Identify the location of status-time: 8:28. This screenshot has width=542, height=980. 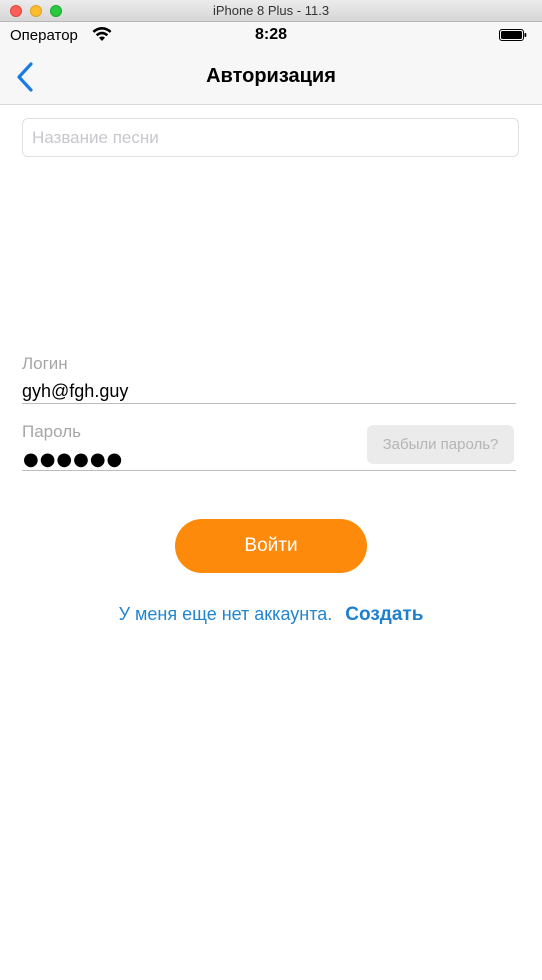
(271, 34).